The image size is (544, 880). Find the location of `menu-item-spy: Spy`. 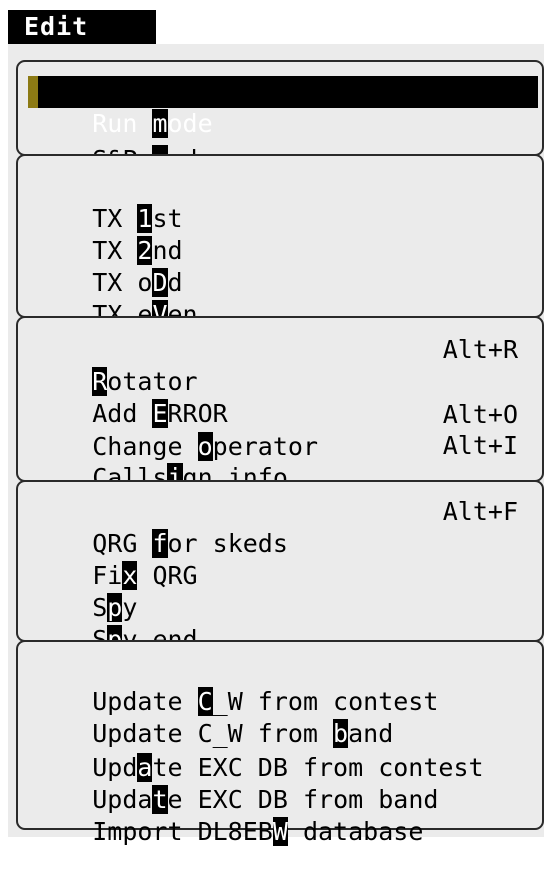

menu-item-spy: Spy is located at coordinates (279, 591).